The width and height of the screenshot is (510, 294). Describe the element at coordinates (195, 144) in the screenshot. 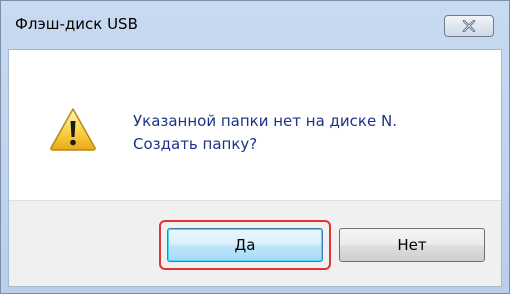

I see `message-line-2: Создать папку?` at that location.